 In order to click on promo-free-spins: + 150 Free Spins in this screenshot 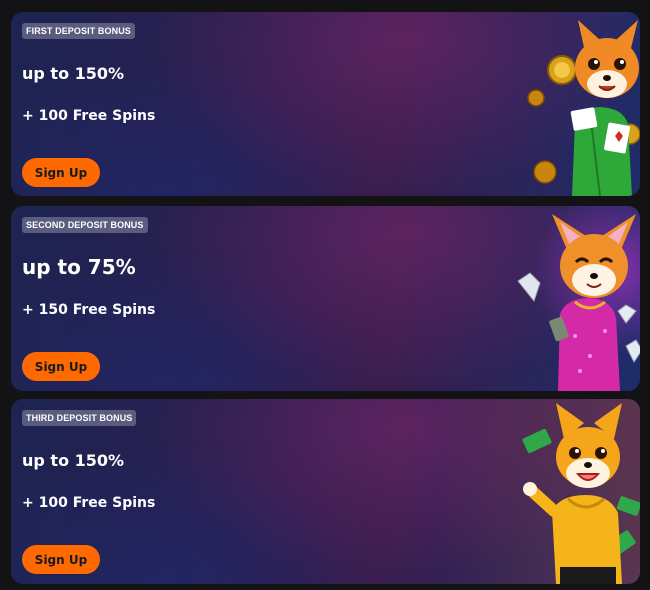, I will do `click(89, 310)`.